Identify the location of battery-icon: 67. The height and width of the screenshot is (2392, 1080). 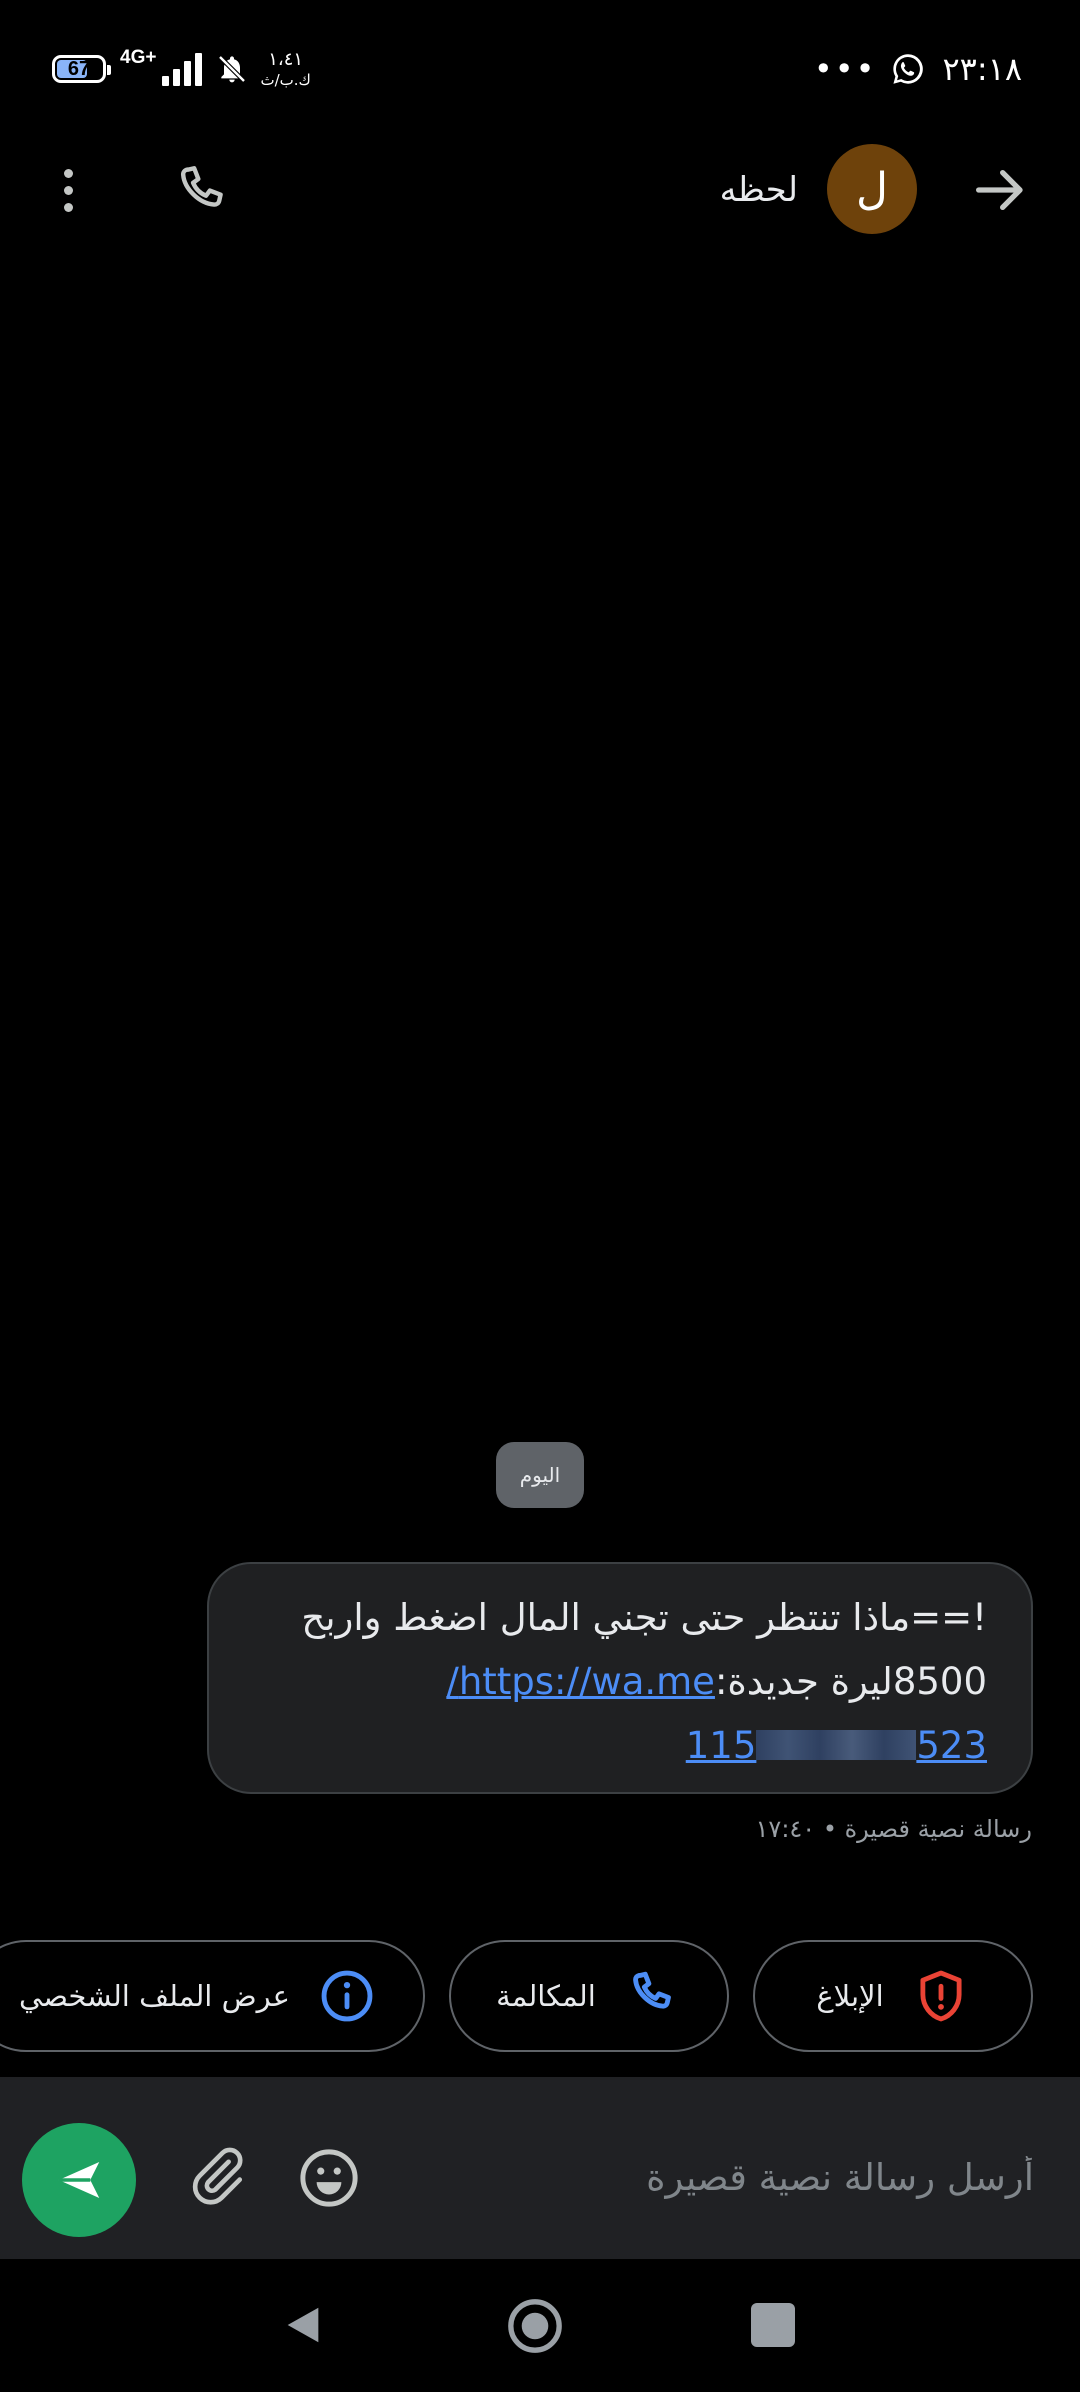
(81, 69).